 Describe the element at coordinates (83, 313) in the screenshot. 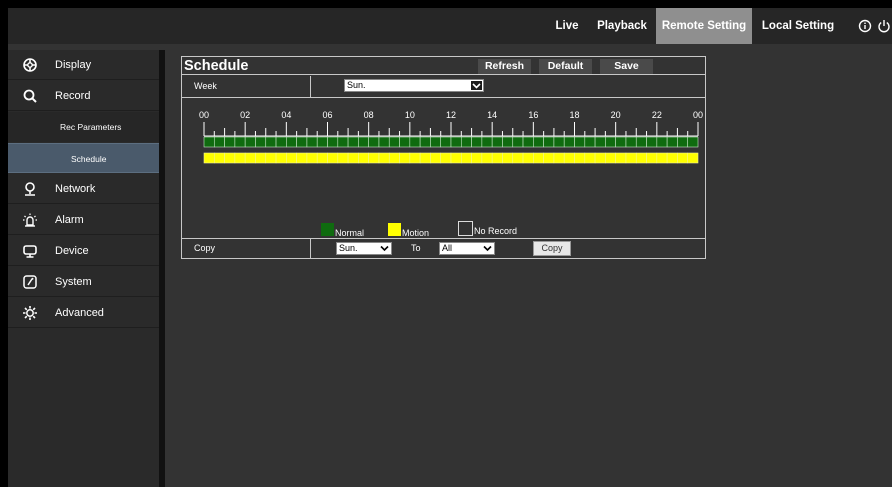

I see `sidebar-item-advanced: Advanced` at that location.